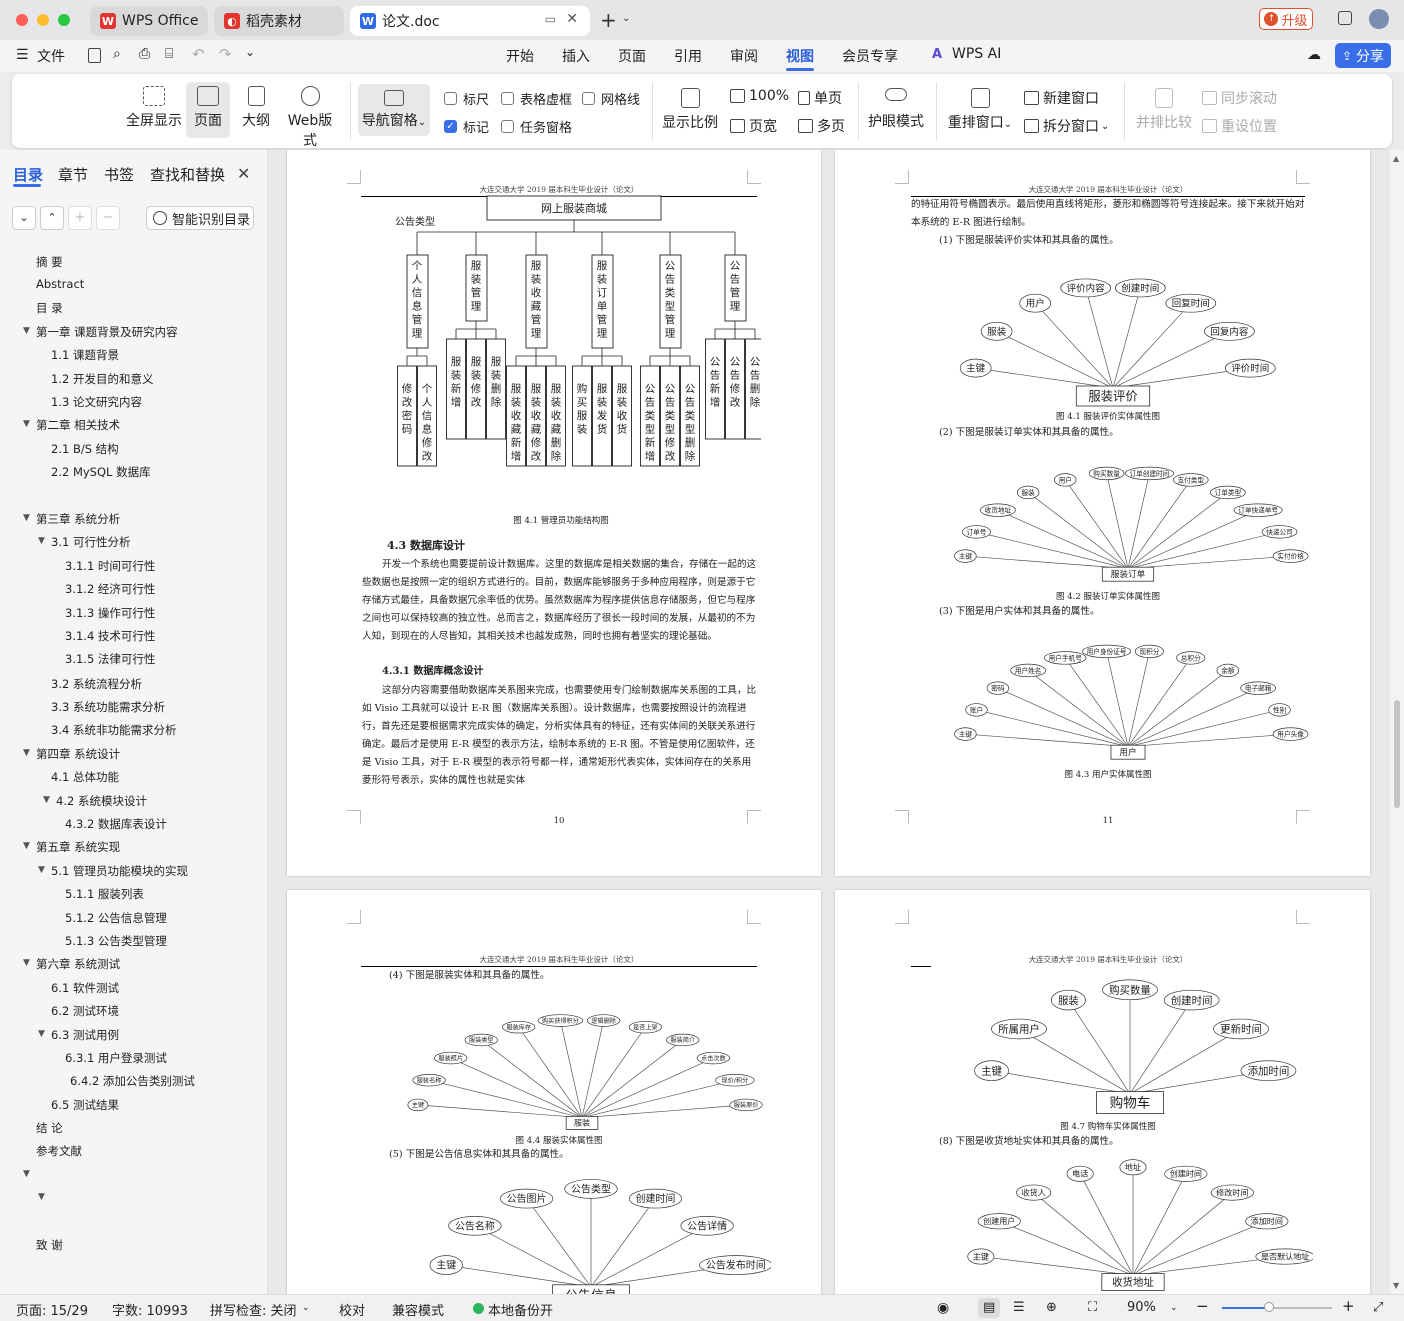 This screenshot has width=1404, height=1321. I want to click on tab-toc: 目录, so click(28, 174).